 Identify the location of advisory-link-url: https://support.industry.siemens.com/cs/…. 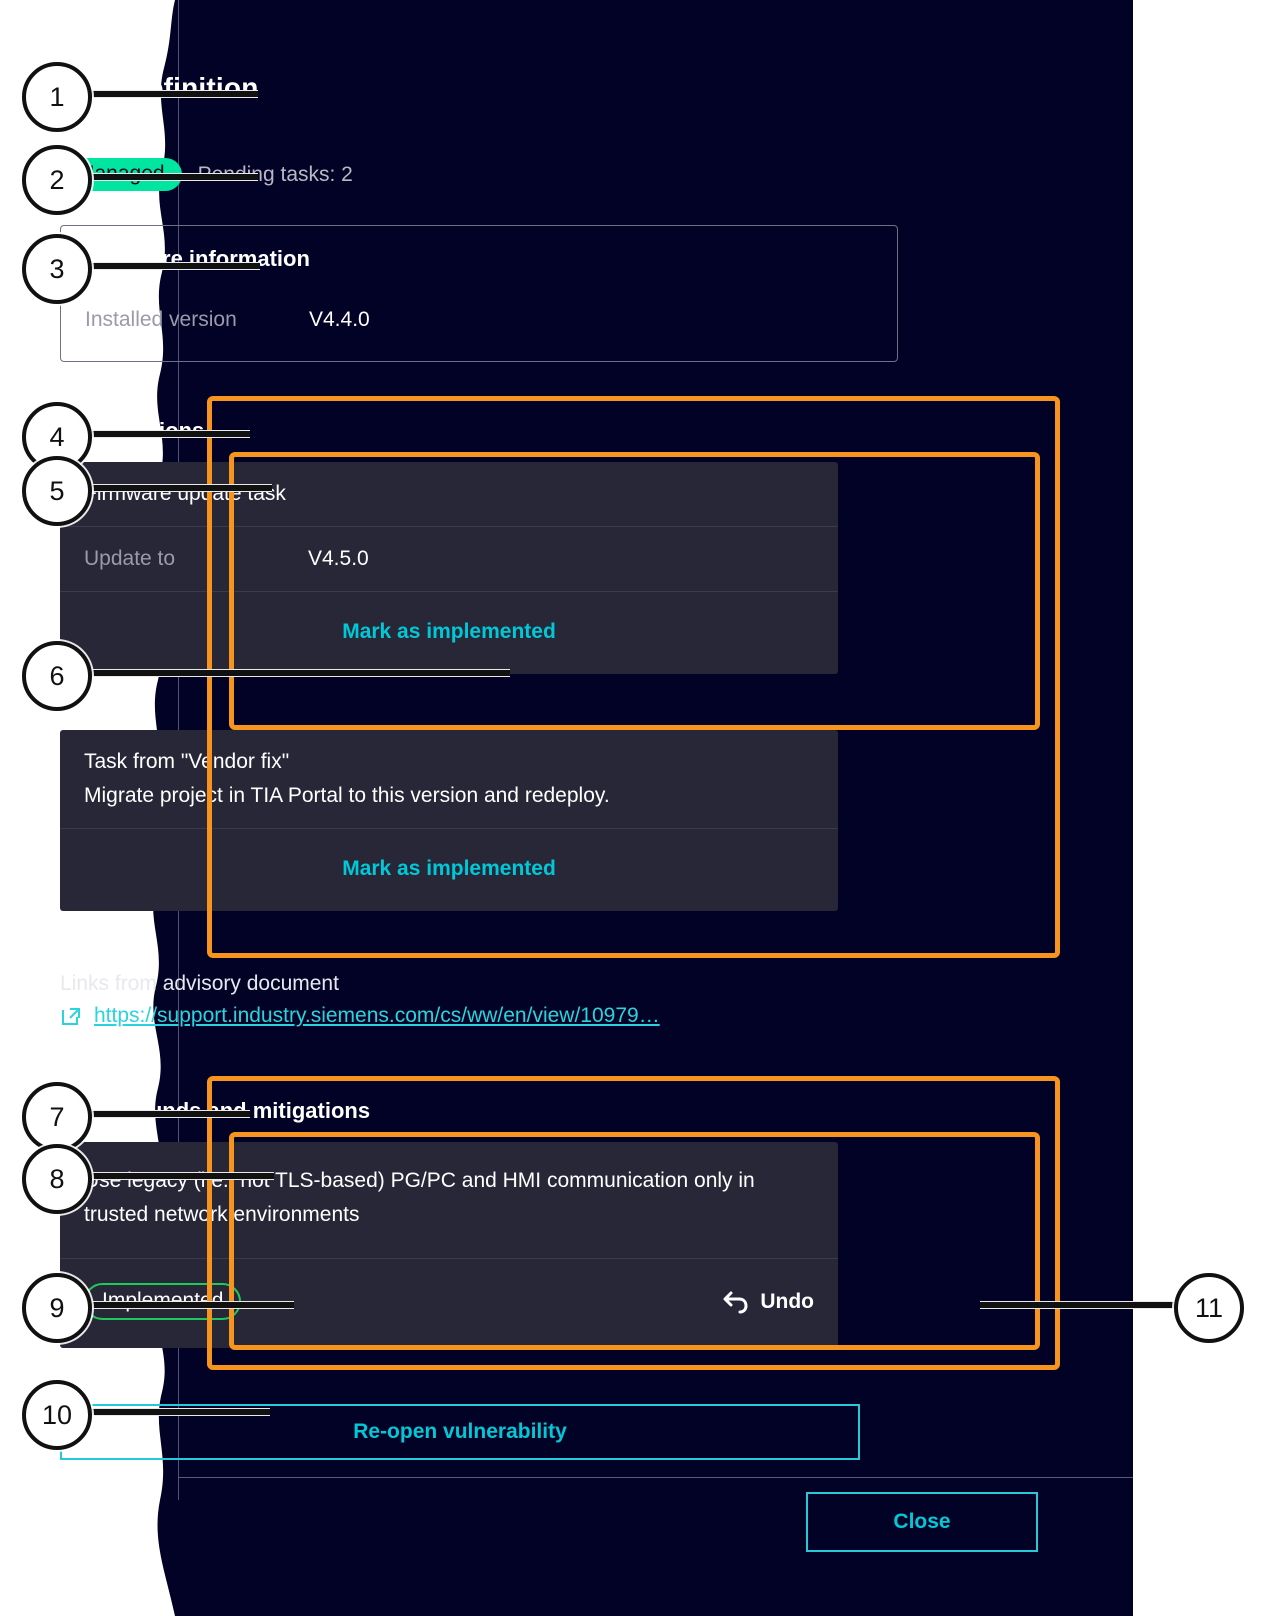
(377, 1016).